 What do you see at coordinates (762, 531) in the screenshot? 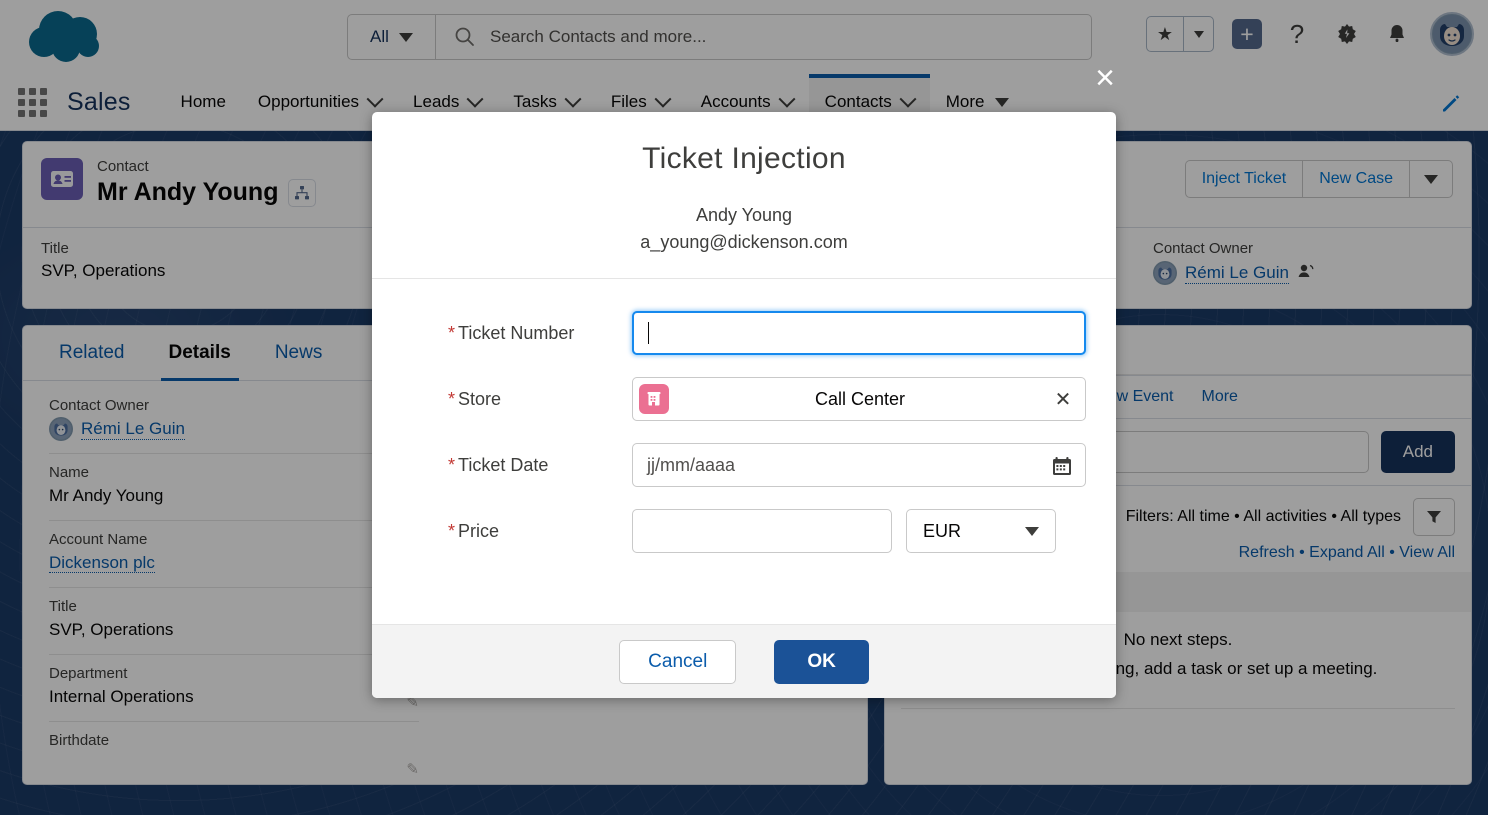
I see `price-input` at bounding box center [762, 531].